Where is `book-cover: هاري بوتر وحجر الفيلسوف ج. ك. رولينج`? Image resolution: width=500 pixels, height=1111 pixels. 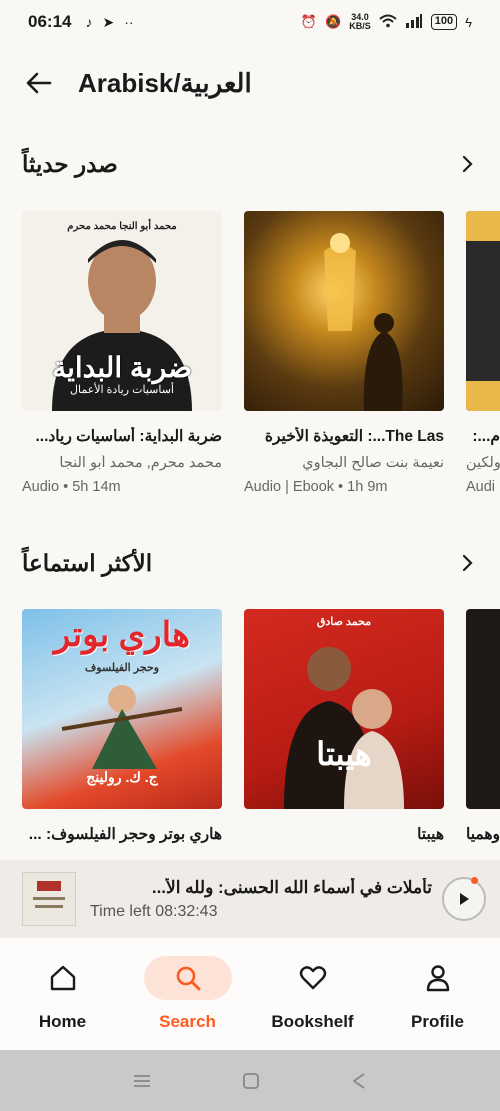 book-cover: هاري بوتر وحجر الفيلسوف ج. ك. رولينج is located at coordinates (122, 709).